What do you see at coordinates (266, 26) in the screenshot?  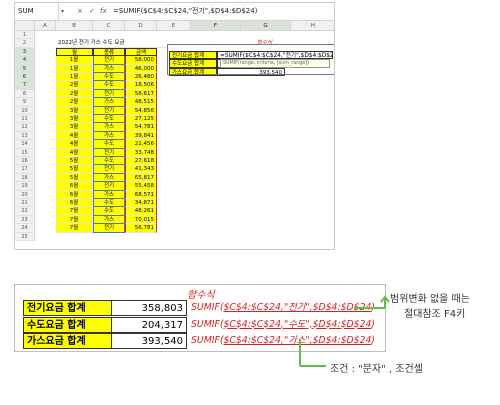 I see `column-header: G` at bounding box center [266, 26].